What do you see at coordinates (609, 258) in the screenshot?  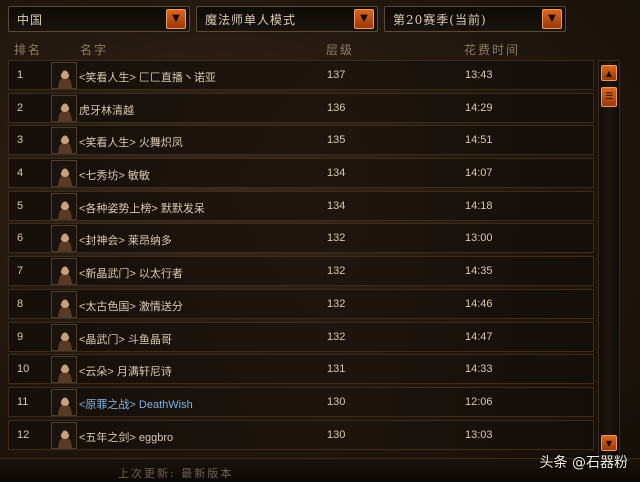 I see `scrollbar: ▲ ☰ ▼` at bounding box center [609, 258].